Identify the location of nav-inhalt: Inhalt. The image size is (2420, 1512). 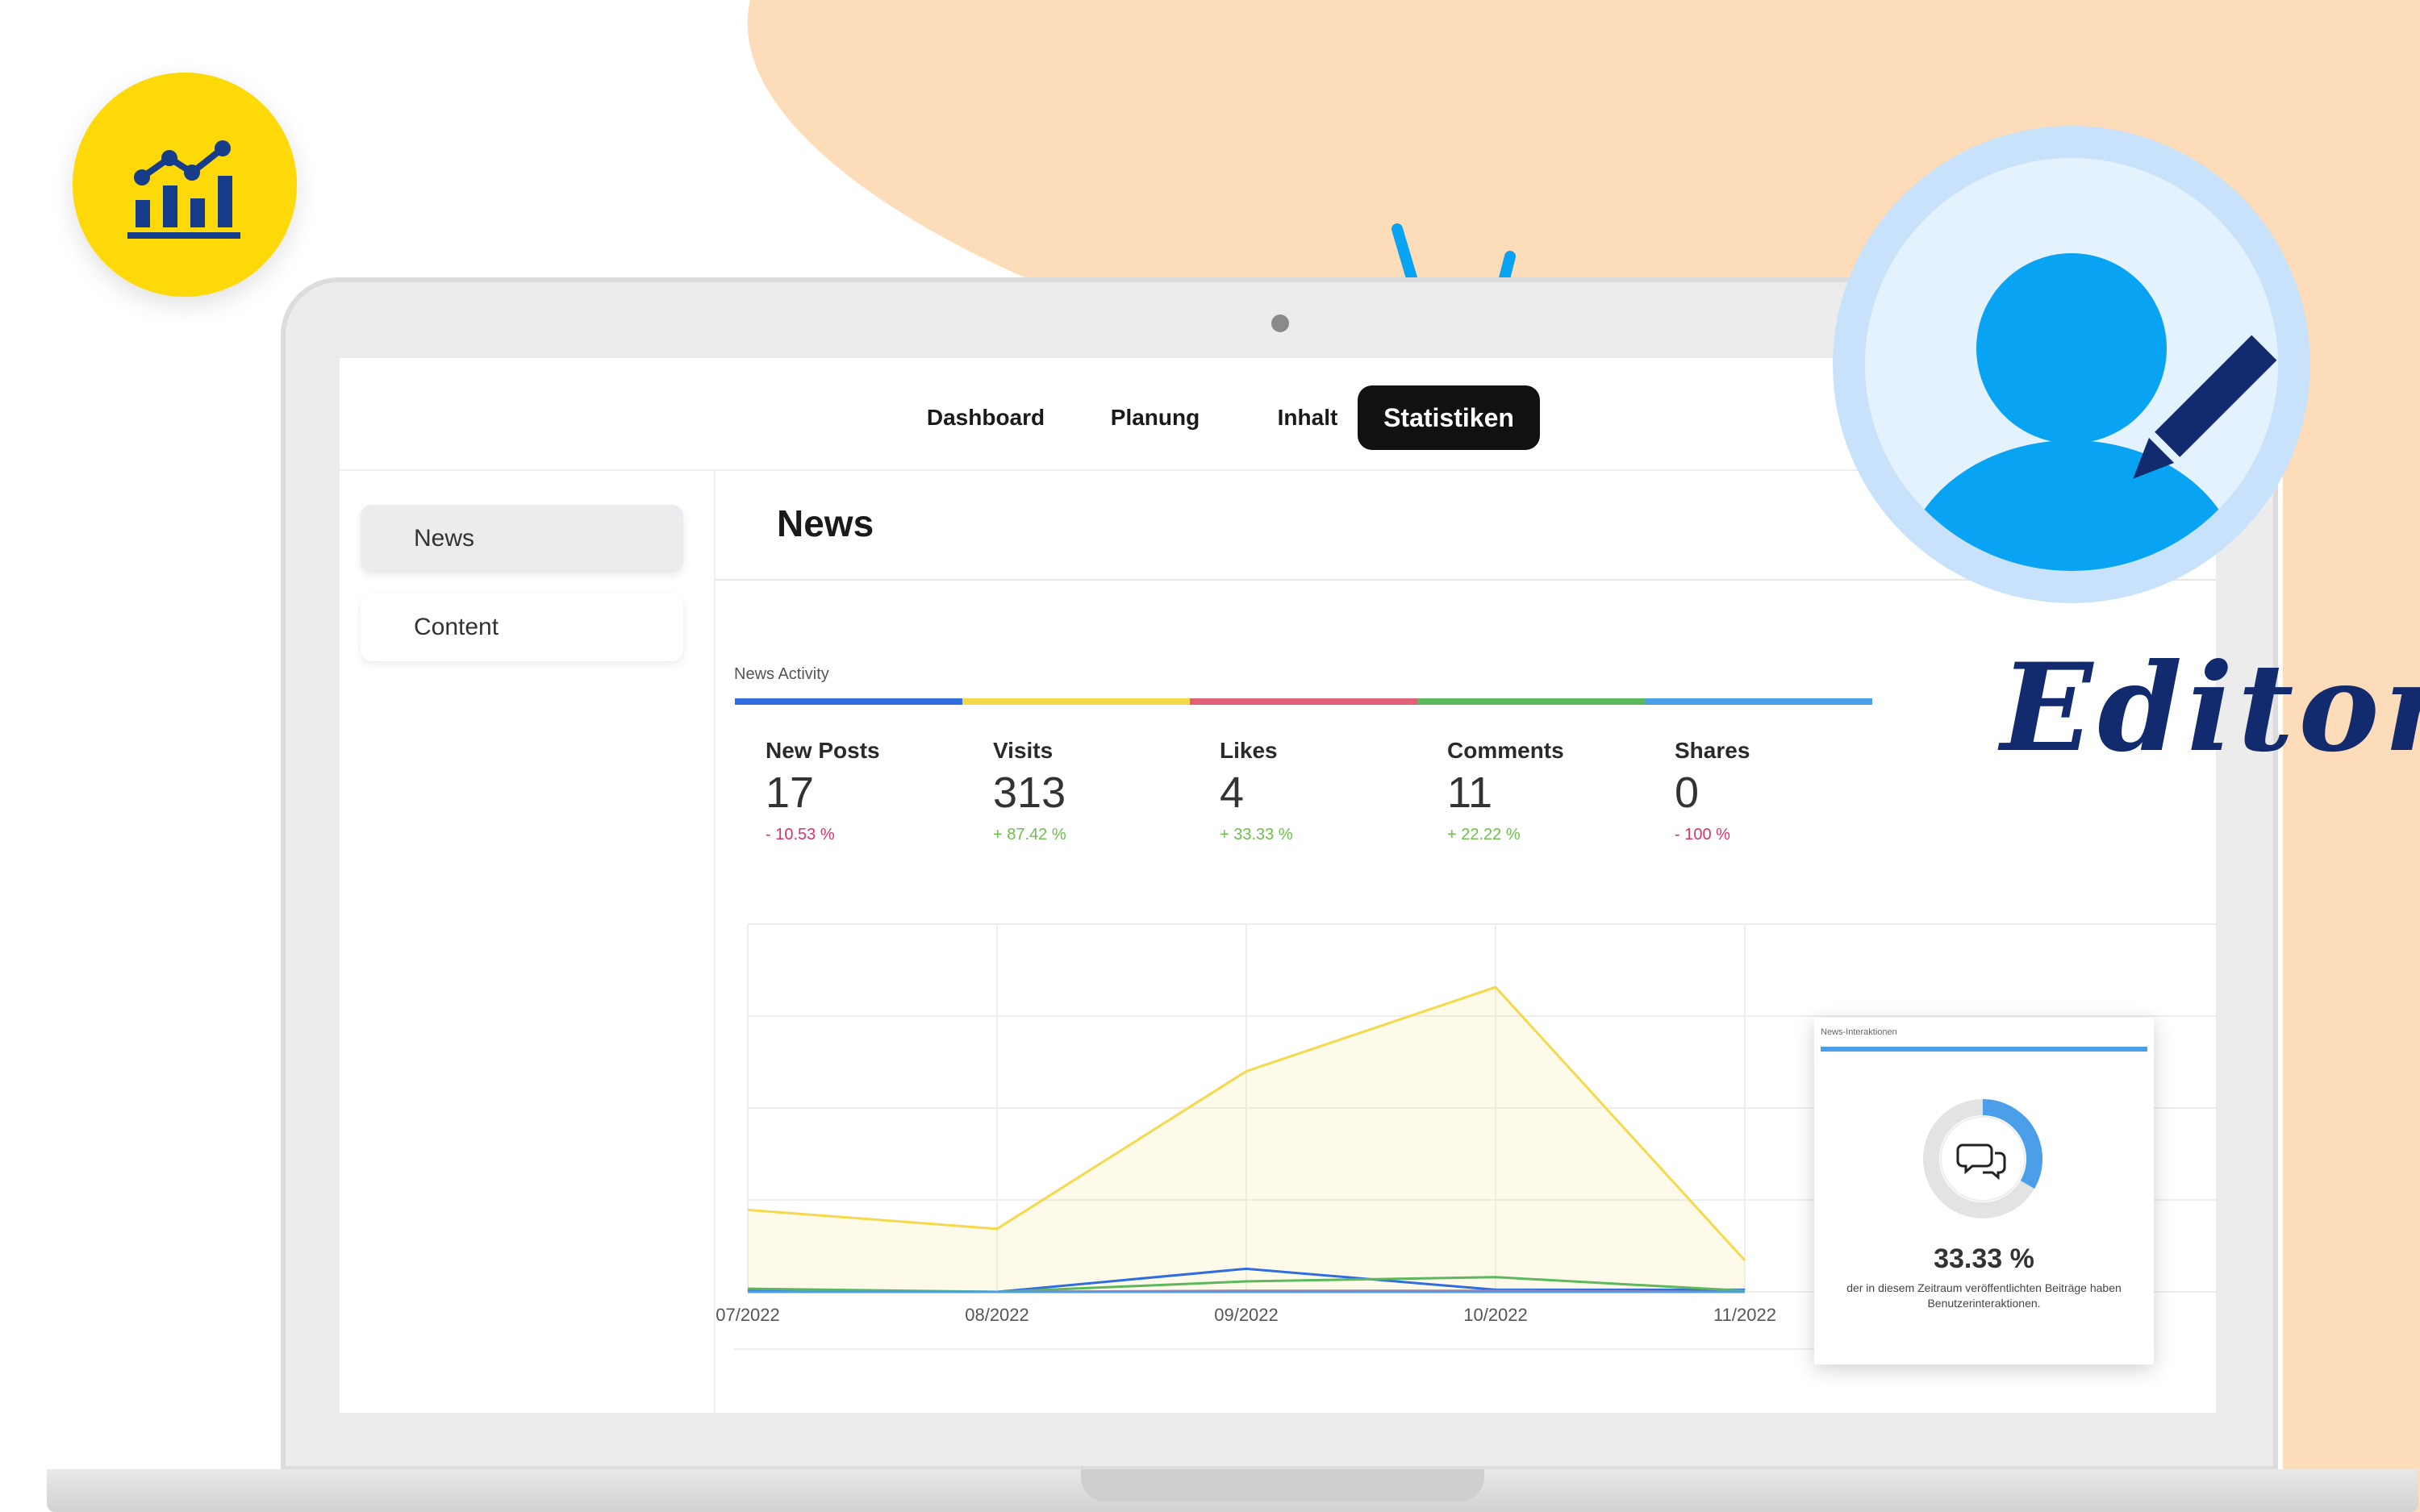
(1308, 417).